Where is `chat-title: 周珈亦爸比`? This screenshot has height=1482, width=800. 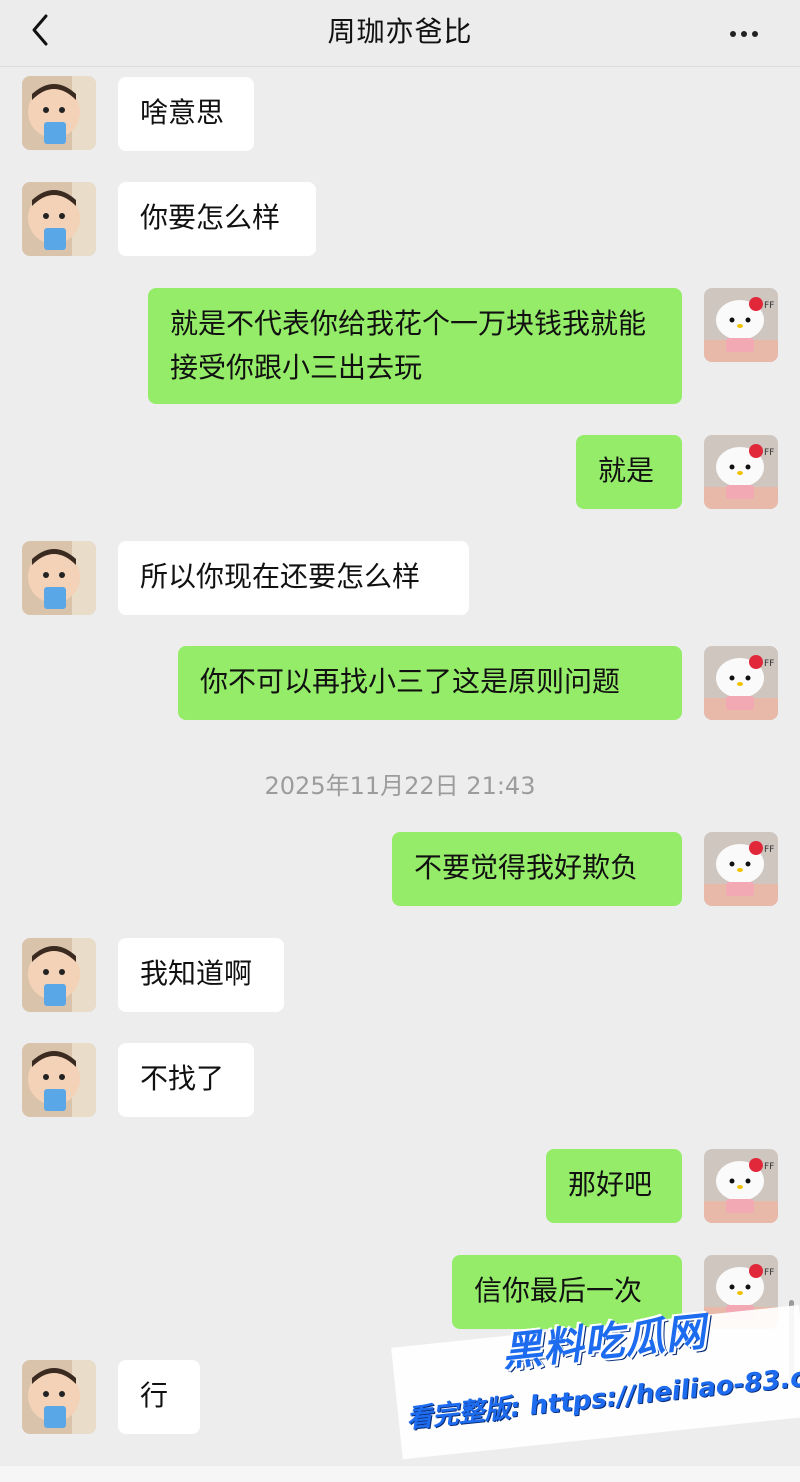 chat-title: 周珈亦爸比 is located at coordinates (400, 31).